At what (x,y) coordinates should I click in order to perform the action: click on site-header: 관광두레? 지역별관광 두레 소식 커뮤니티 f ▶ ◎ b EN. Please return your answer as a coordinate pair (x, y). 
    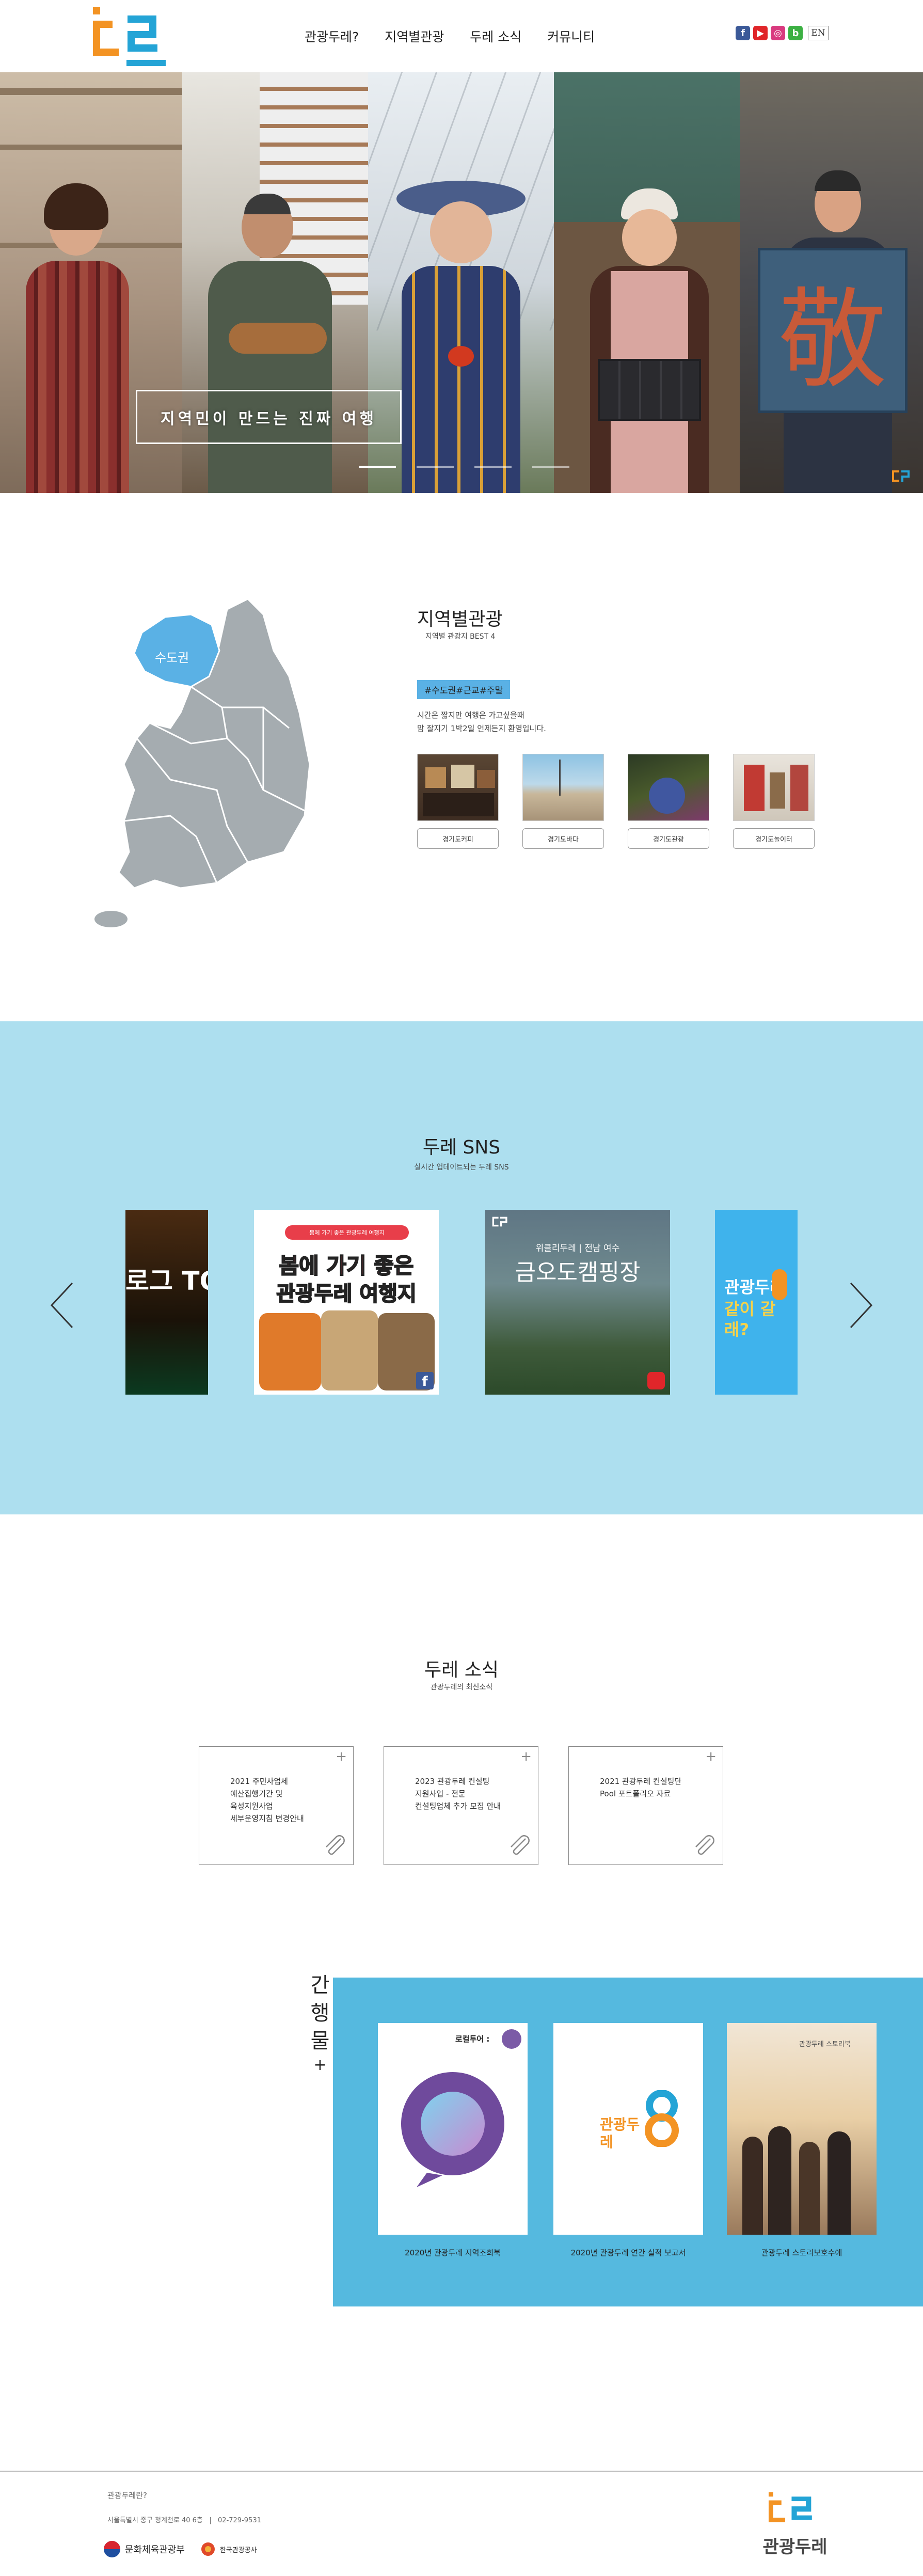
    Looking at the image, I should click on (461, 36).